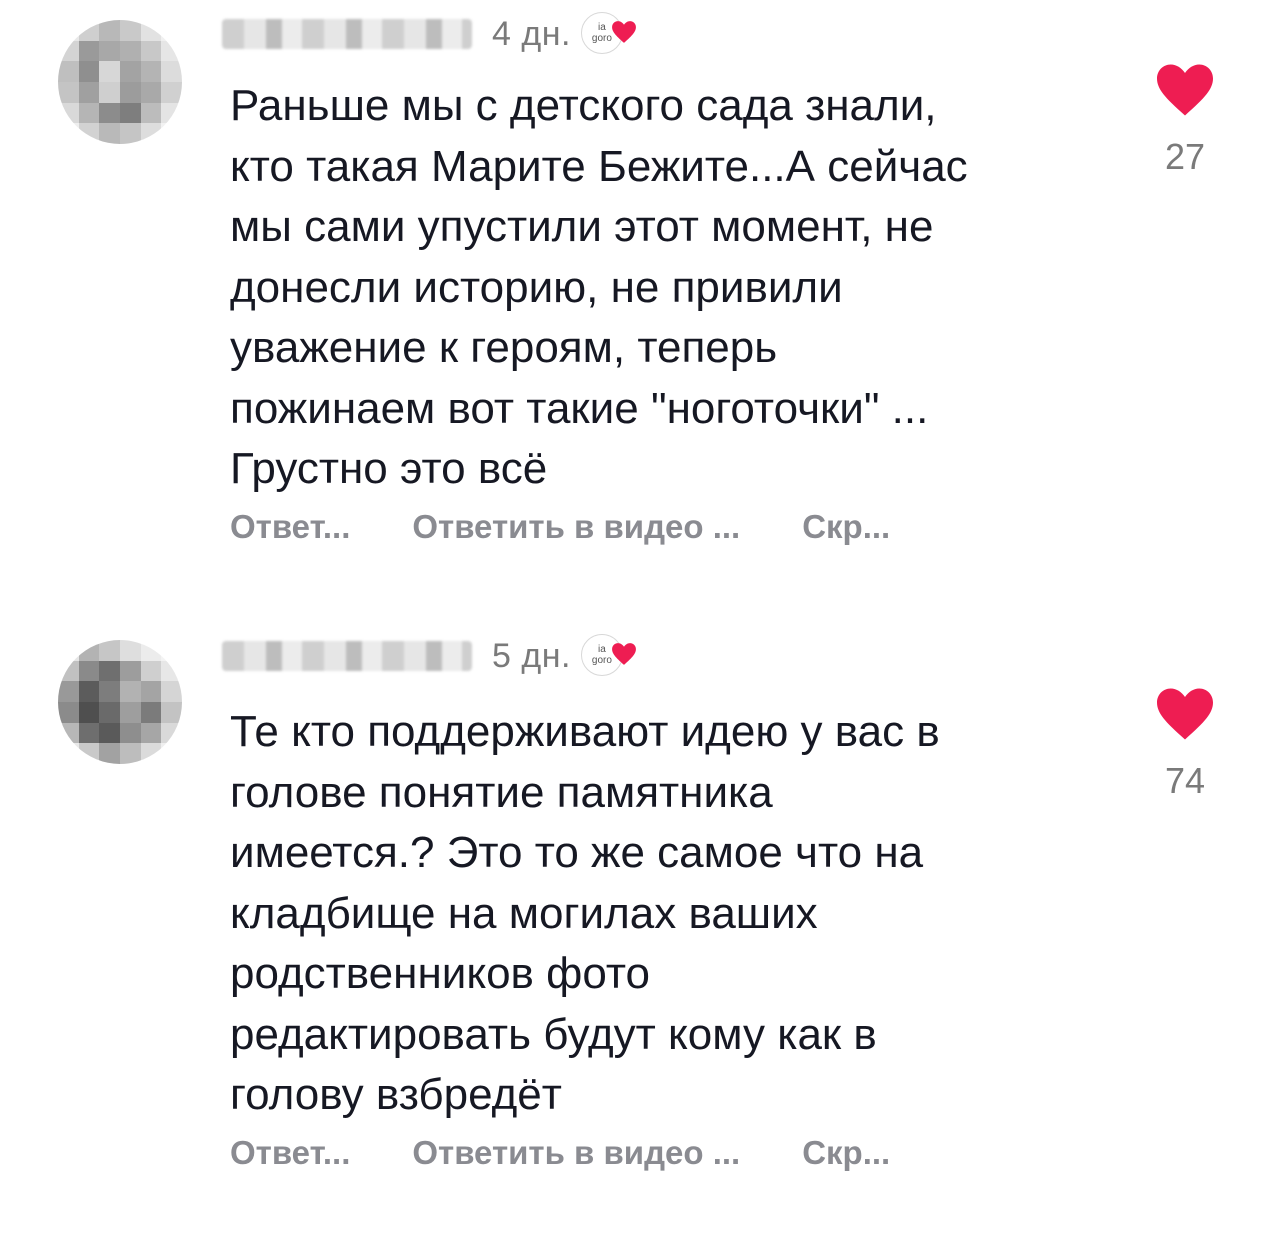 This screenshot has height=1237, width=1280. I want to click on comment-meta: 5 дн. ia goro, so click(431, 656).